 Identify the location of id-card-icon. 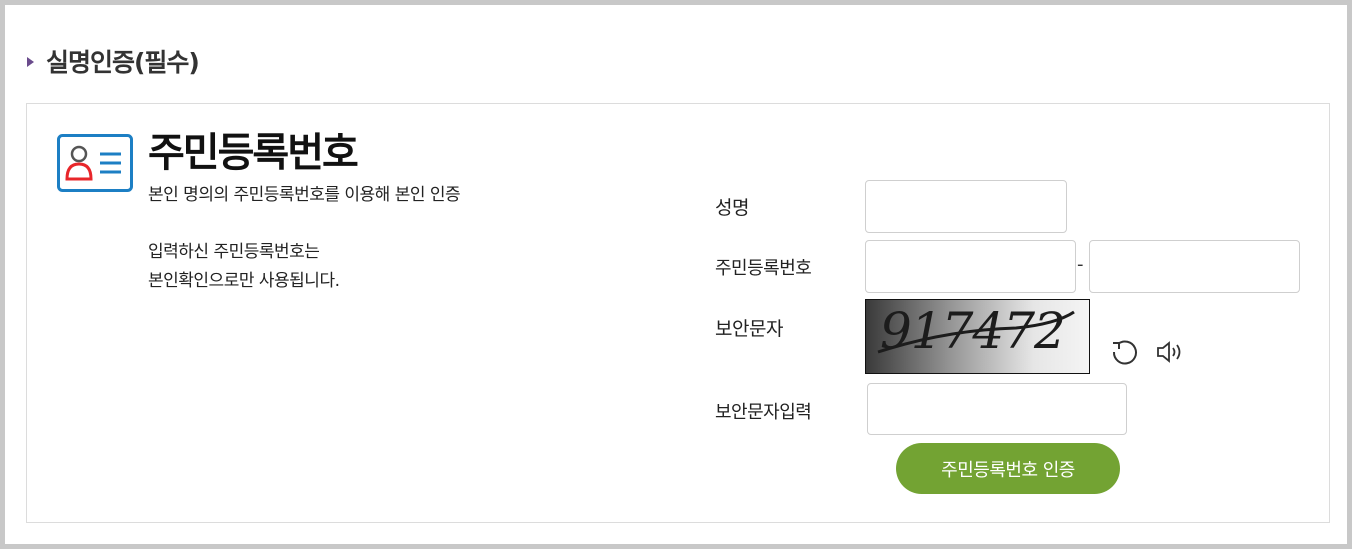
(95, 163).